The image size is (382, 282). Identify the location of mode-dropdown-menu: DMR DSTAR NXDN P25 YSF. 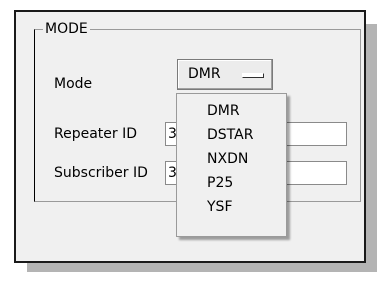
(231, 165).